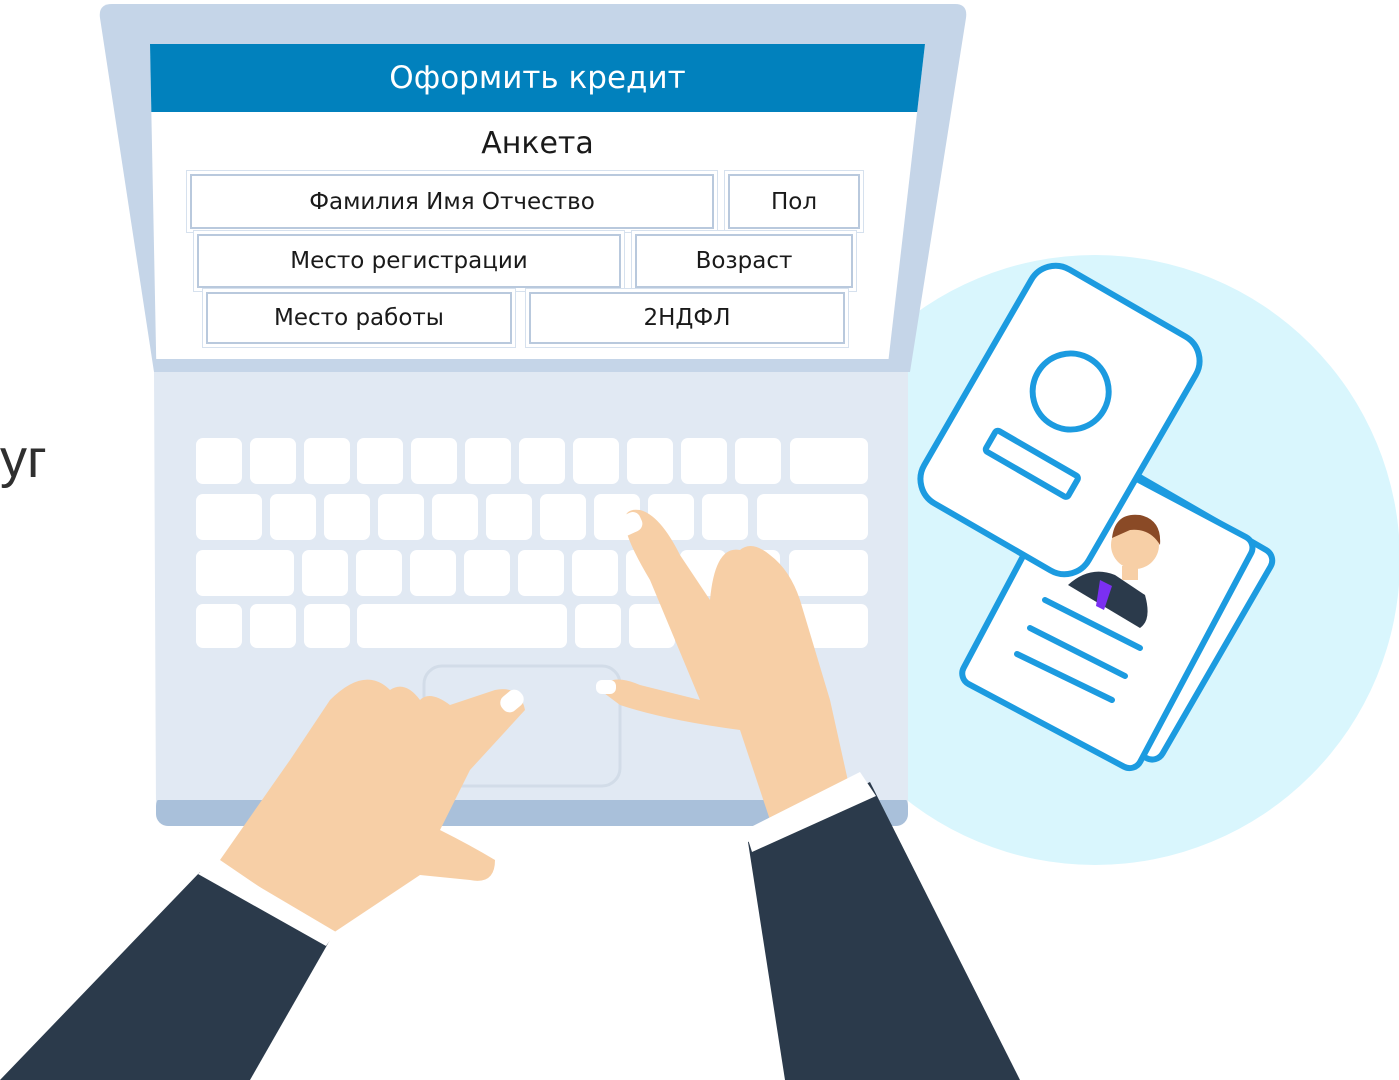 The image size is (1399, 1080). I want to click on screen-header: Оформить кредит, so click(537, 78).